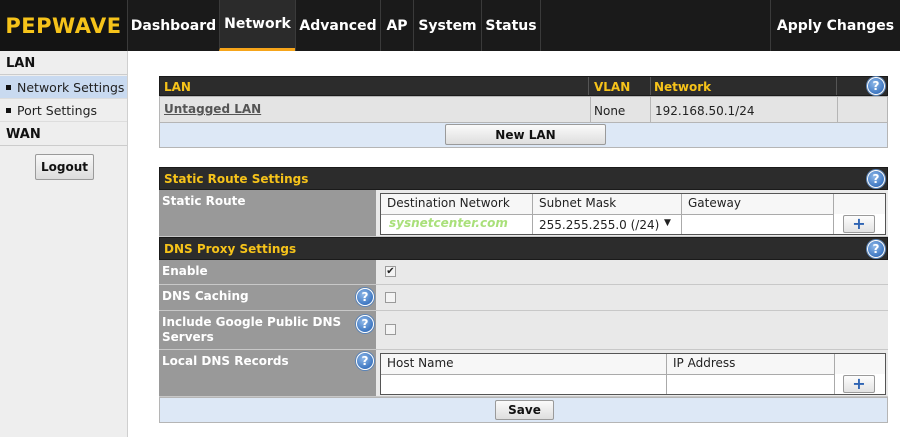  Describe the element at coordinates (523, 248) in the screenshot. I see `dns-proxy-section-header: DNS Proxy Settings ?` at that location.